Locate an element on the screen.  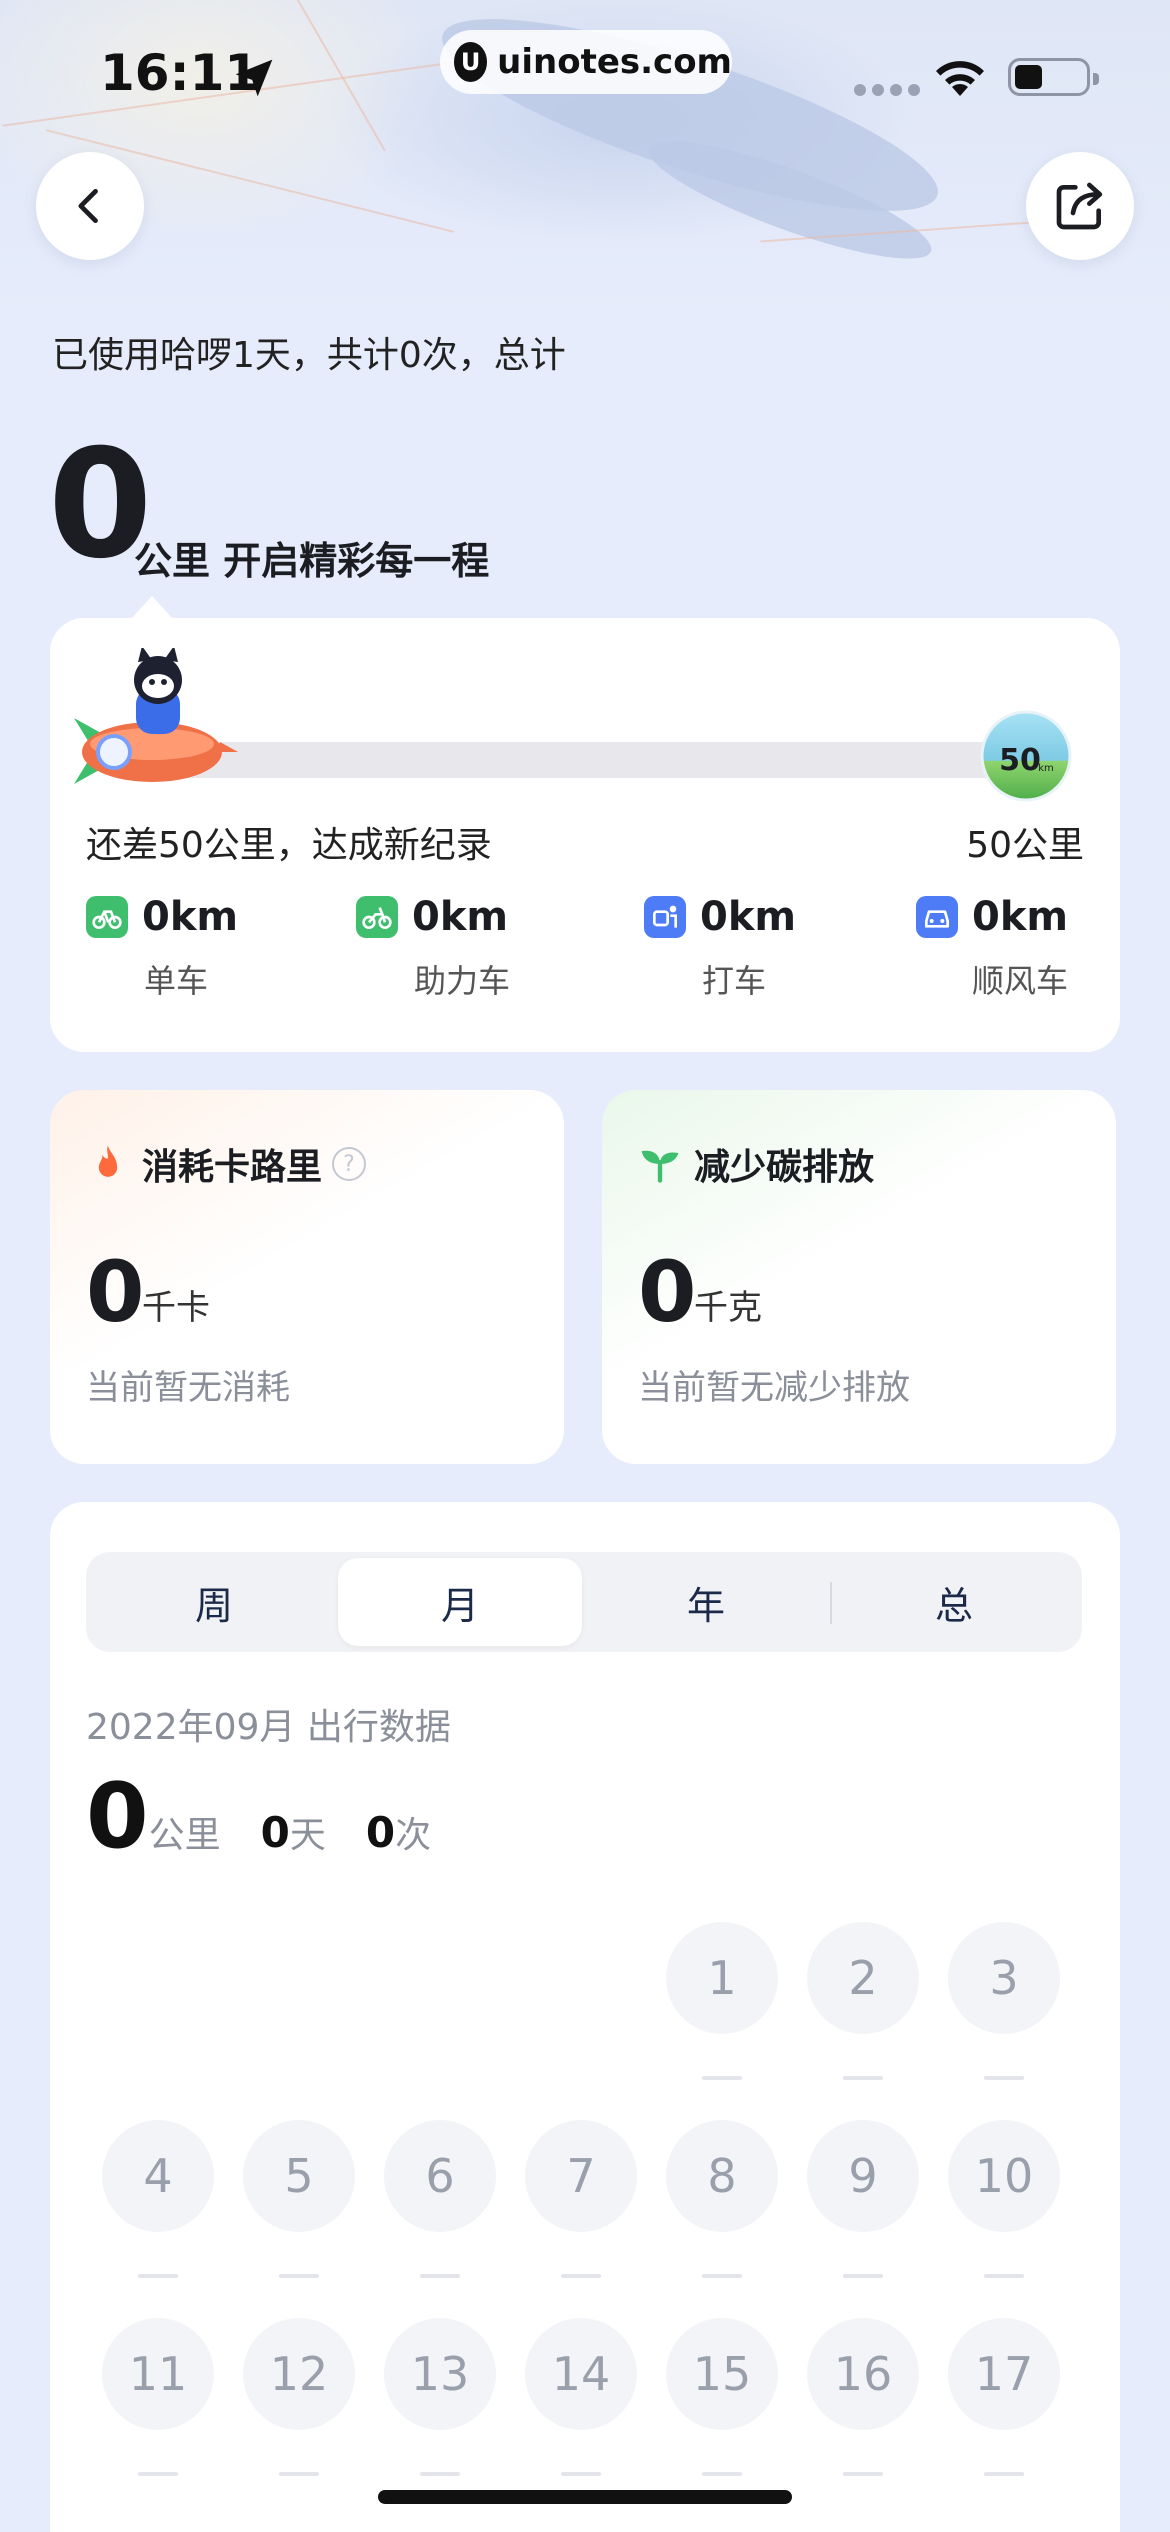
mode-label: 单车 is located at coordinates (176, 981).